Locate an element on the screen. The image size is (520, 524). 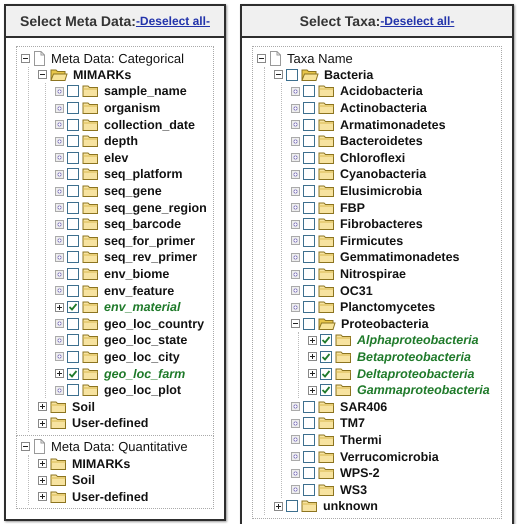
tree-item-label: geo_loc_farm is located at coordinates (145, 373).